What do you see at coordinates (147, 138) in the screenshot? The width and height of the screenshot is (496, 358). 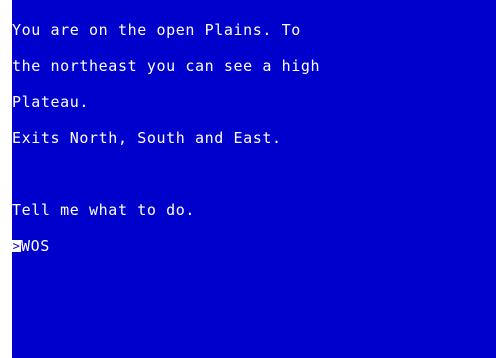 I see `exits-line: Exits North, South and East.` at bounding box center [147, 138].